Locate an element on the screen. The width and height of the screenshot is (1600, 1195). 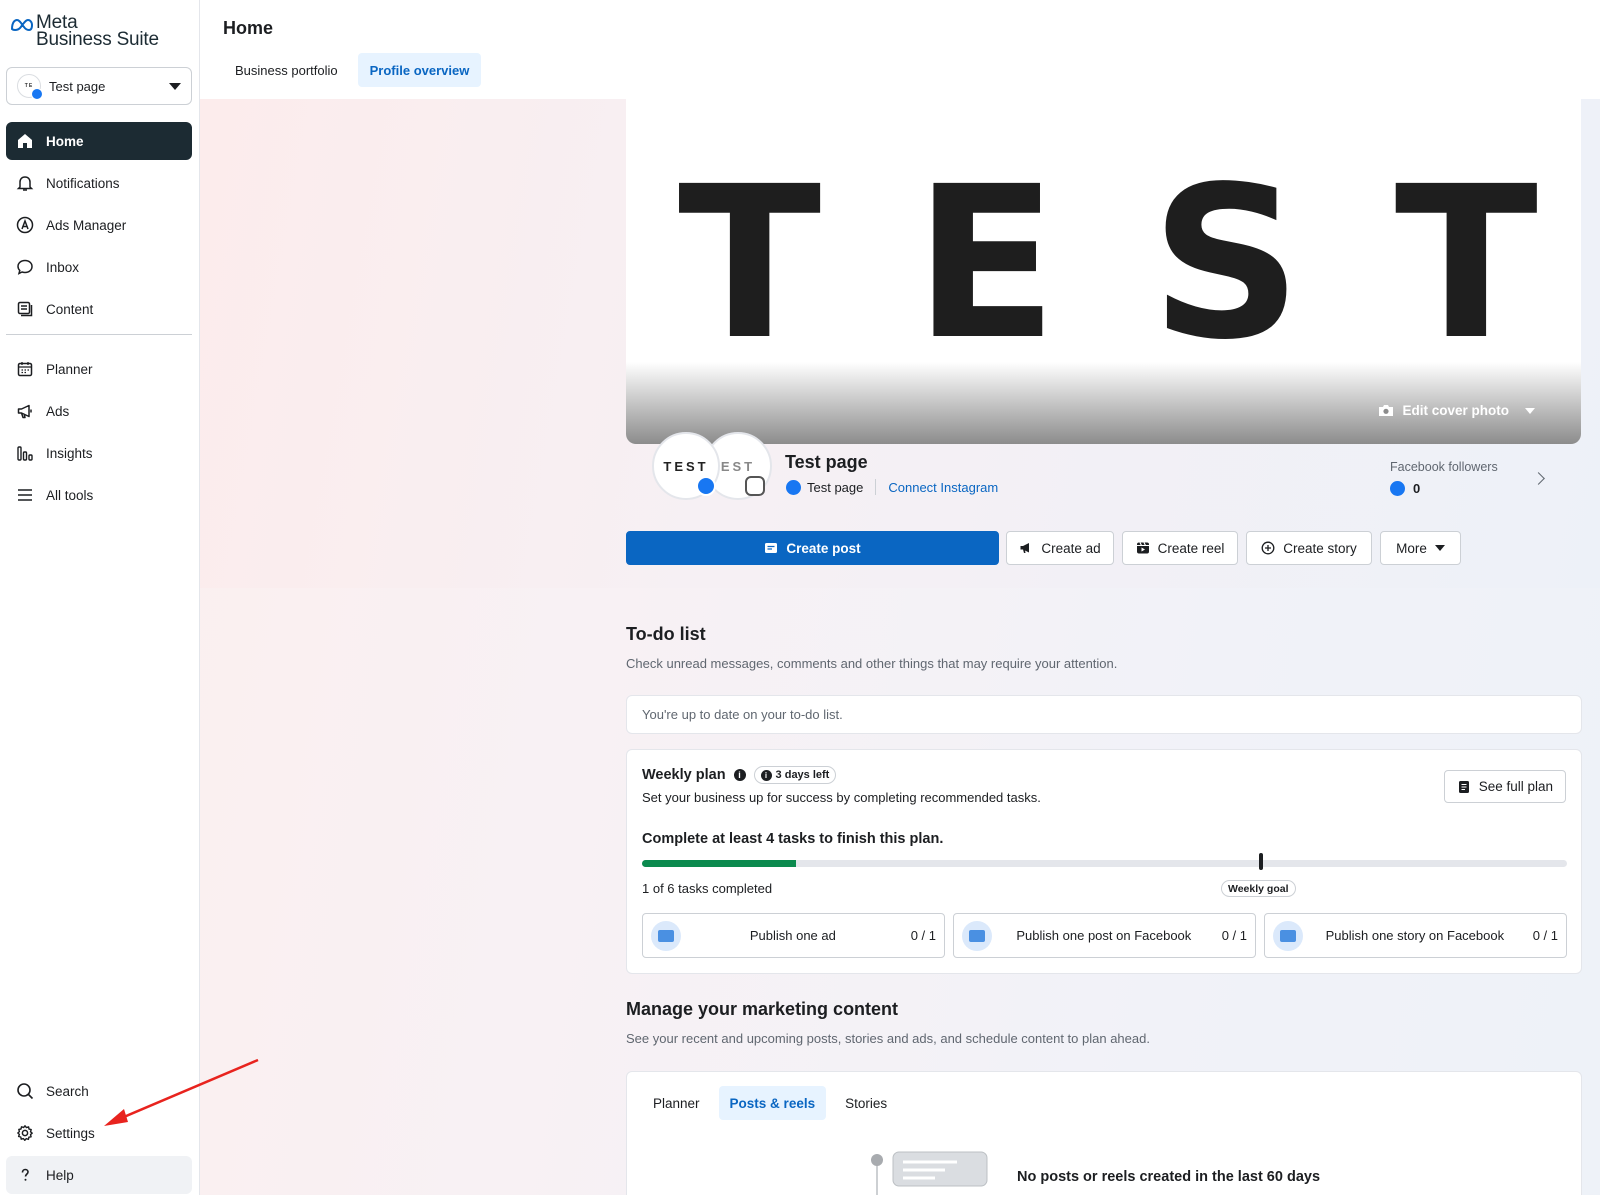
task-publish-post: Publish one post on Facebook 0 / 1 is located at coordinates (1104, 935).